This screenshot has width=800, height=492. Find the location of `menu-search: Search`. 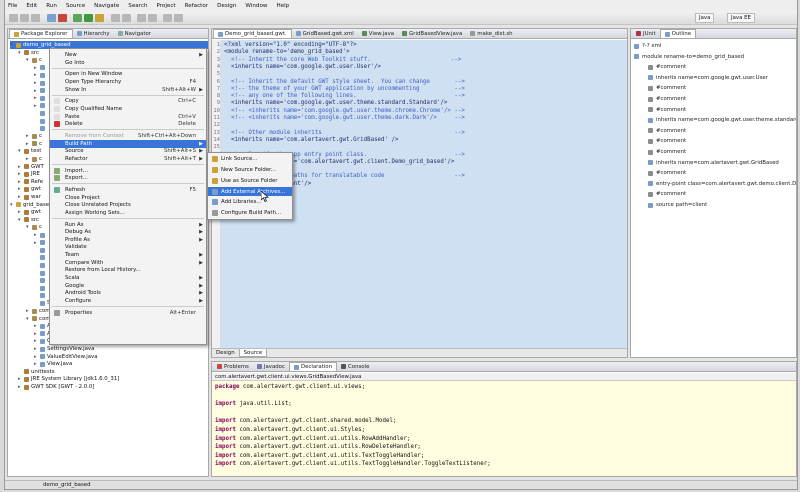

menu-search: Search is located at coordinates (137, 6).